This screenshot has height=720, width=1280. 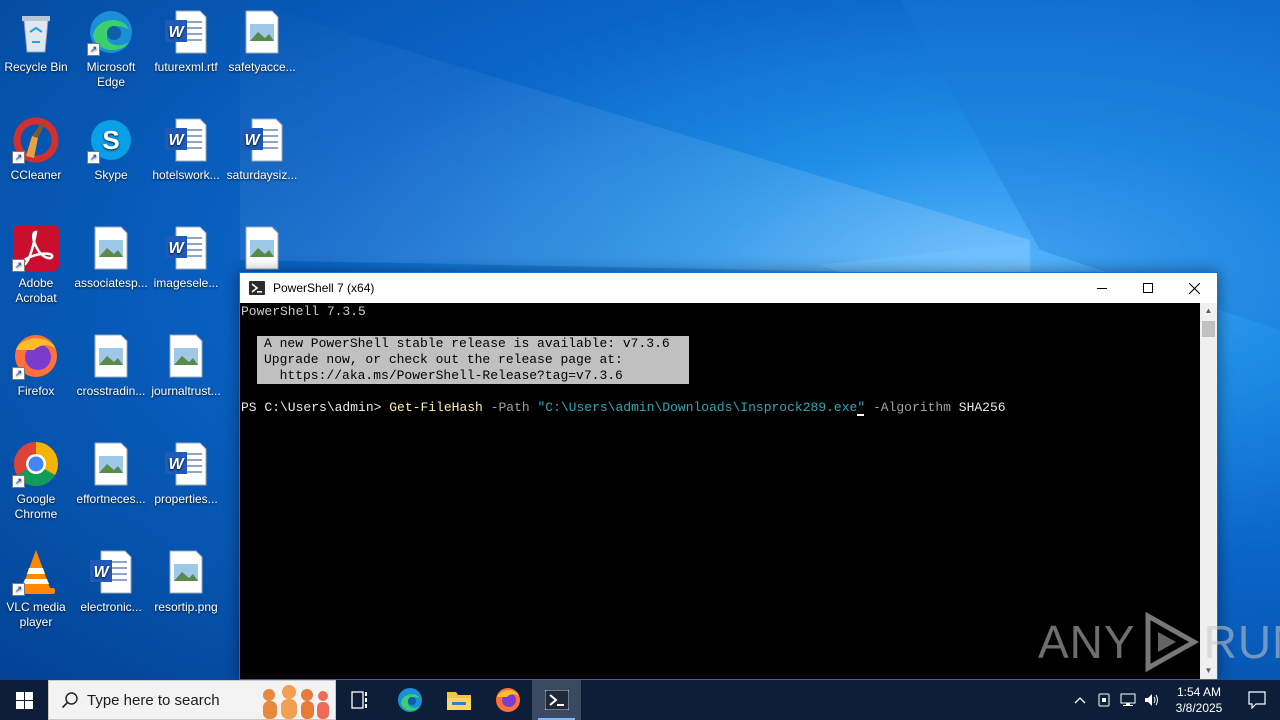 What do you see at coordinates (111, 175) in the screenshot?
I see `desktop-icon-label: Skype` at bounding box center [111, 175].